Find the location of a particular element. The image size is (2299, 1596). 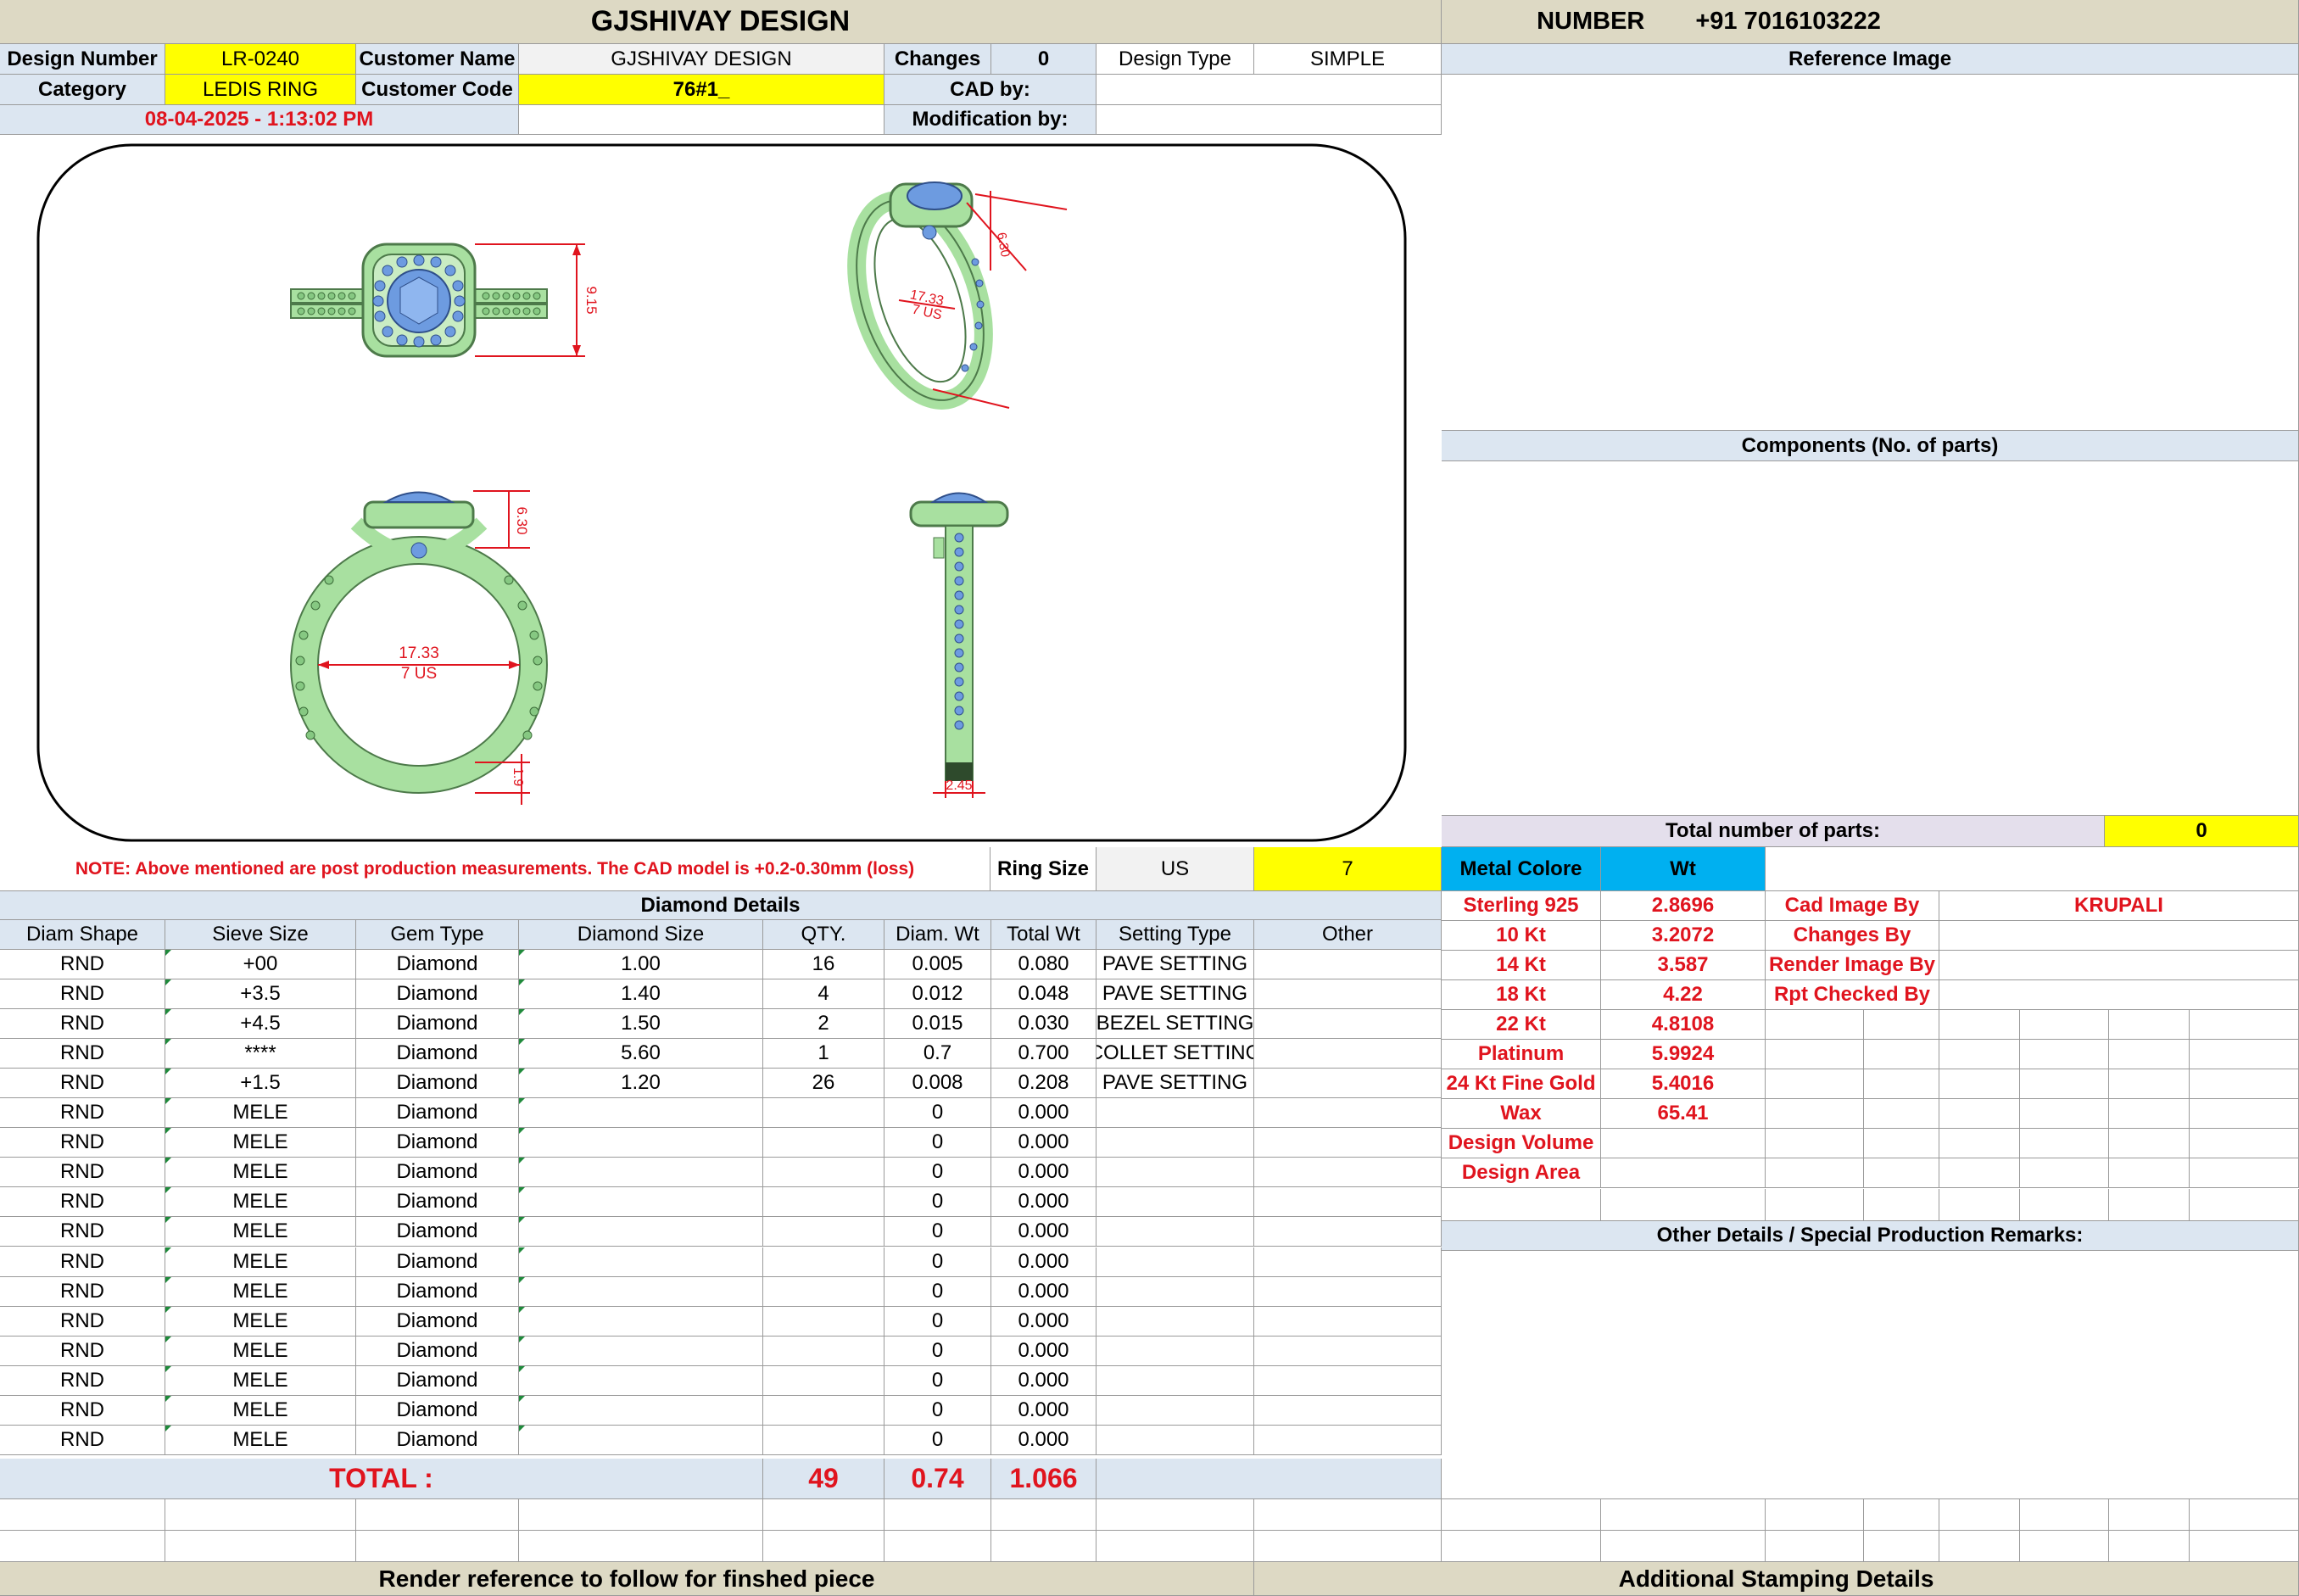

table-cell-diamond-size: 1.00 is located at coordinates (641, 965).